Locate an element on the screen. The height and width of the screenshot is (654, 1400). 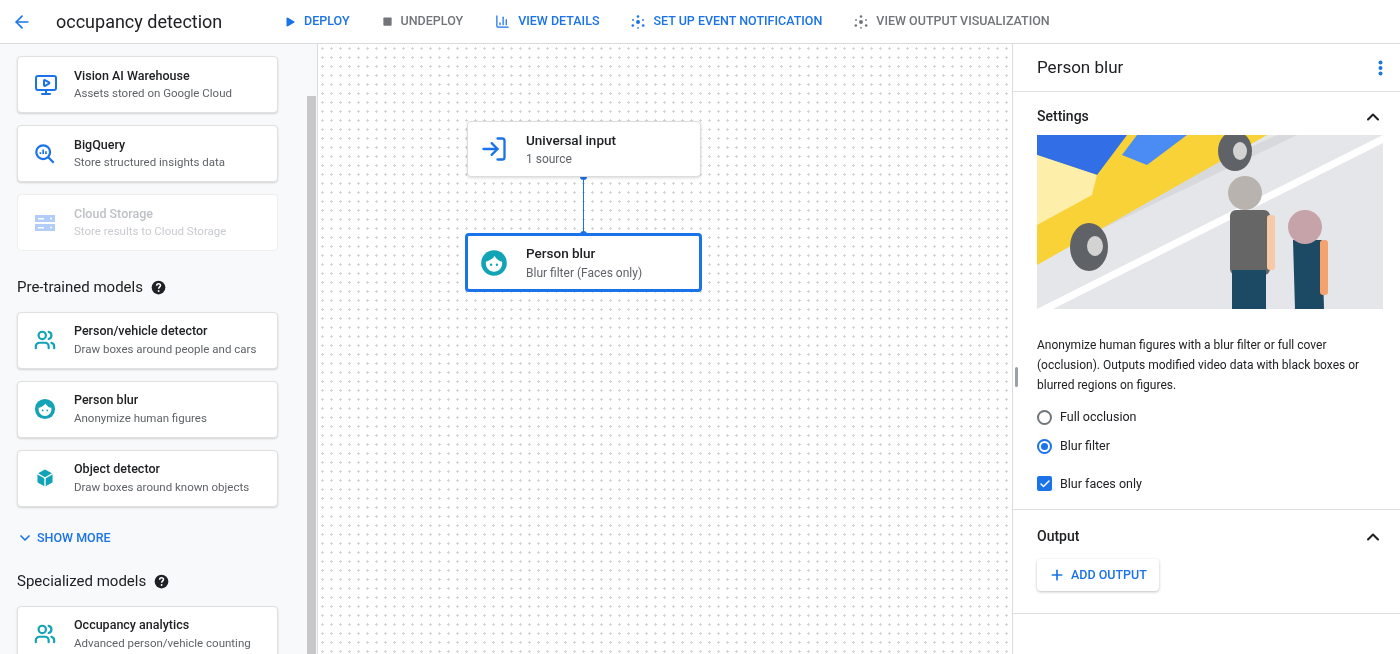
checkbox-option: Blur faces only is located at coordinates (1210, 484).